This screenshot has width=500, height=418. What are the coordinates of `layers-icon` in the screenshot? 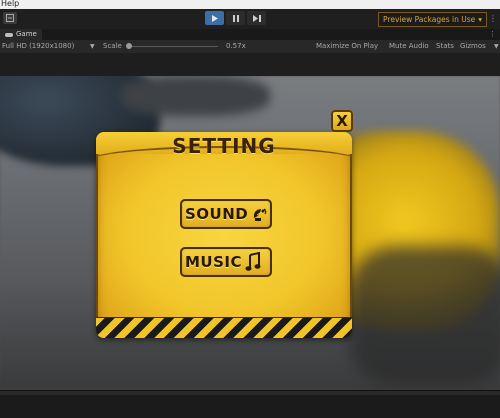 It's located at (10, 18).